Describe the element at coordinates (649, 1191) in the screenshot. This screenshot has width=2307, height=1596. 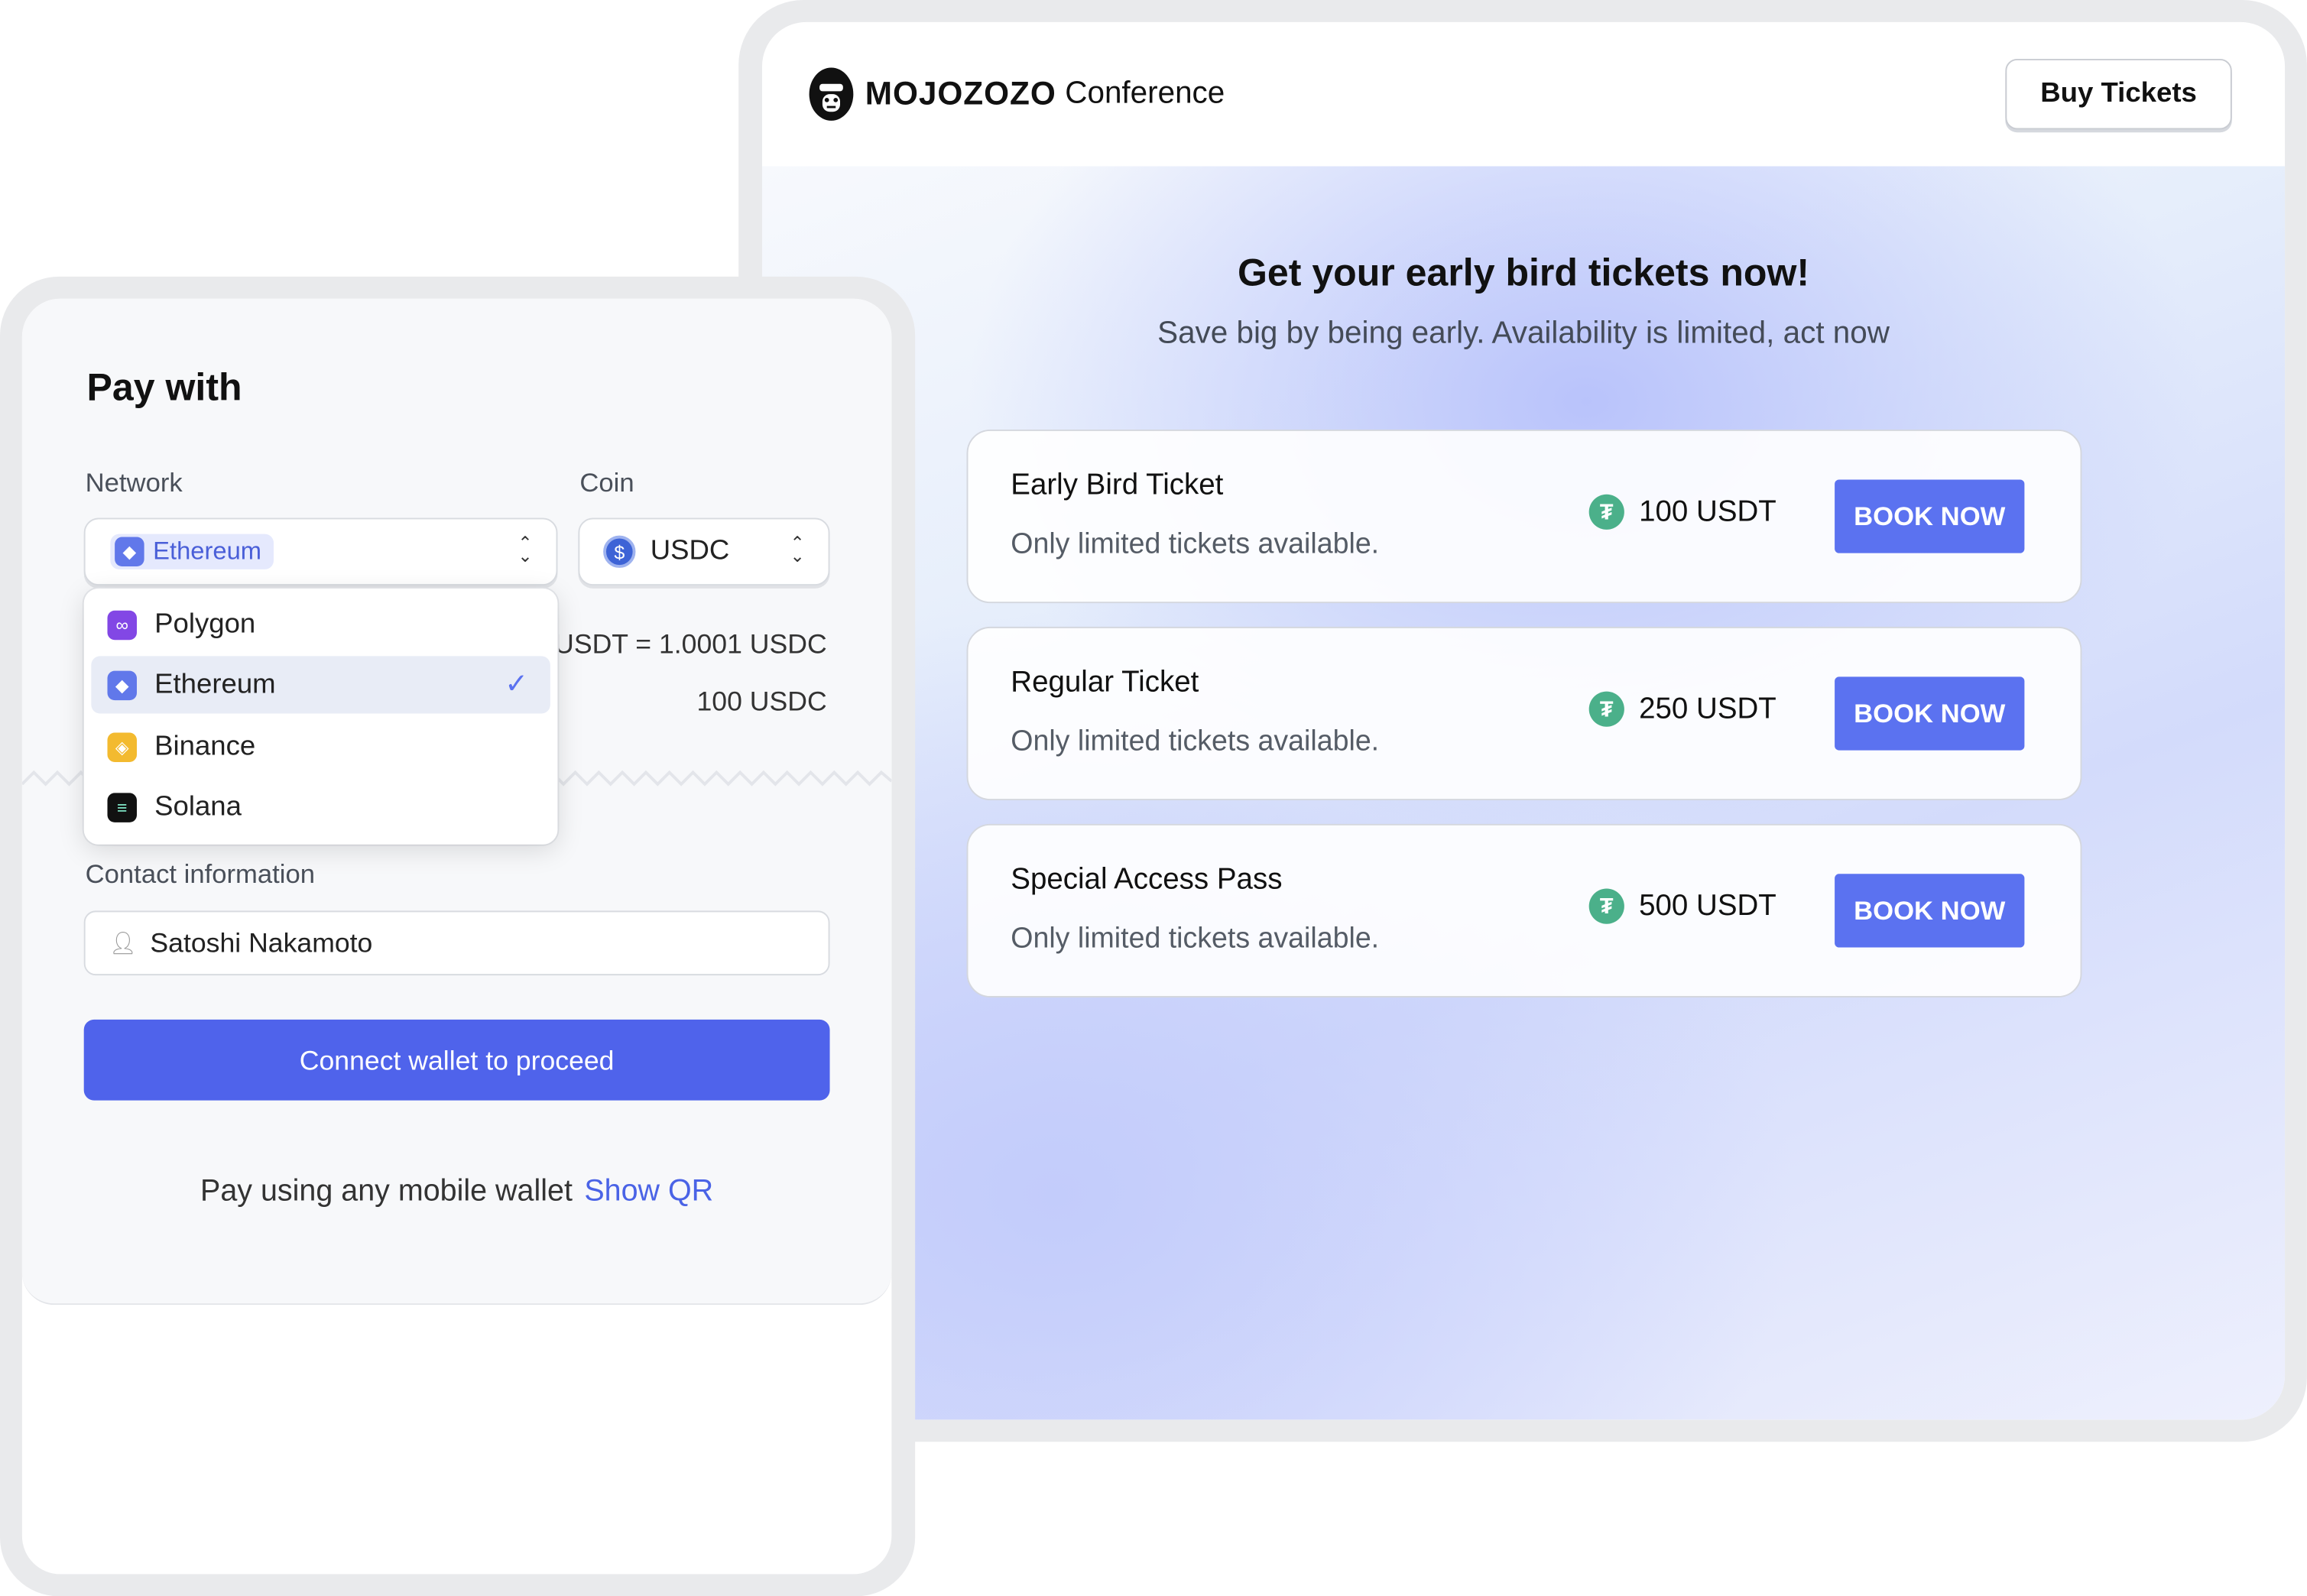
I see `show-qr-link: Show QR` at that location.